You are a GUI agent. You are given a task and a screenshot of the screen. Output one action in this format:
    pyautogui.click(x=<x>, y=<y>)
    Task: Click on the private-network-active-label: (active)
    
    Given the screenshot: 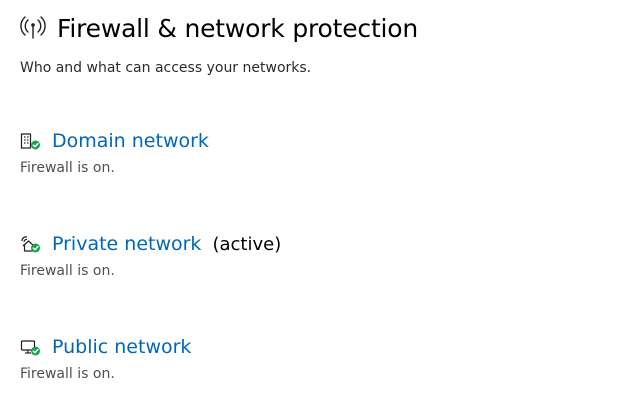 What is the action you would take?
    pyautogui.click(x=247, y=244)
    